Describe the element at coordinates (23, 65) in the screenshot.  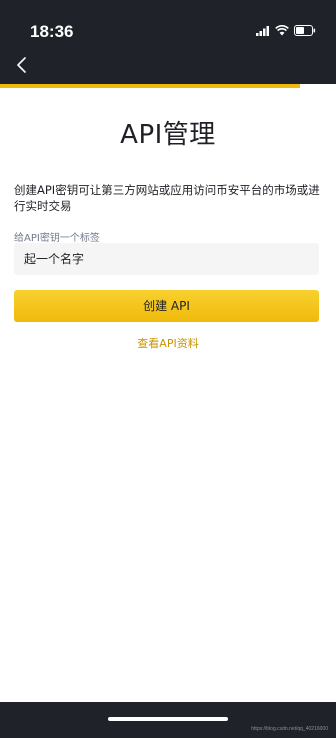
I see `back-arrow-icon` at that location.